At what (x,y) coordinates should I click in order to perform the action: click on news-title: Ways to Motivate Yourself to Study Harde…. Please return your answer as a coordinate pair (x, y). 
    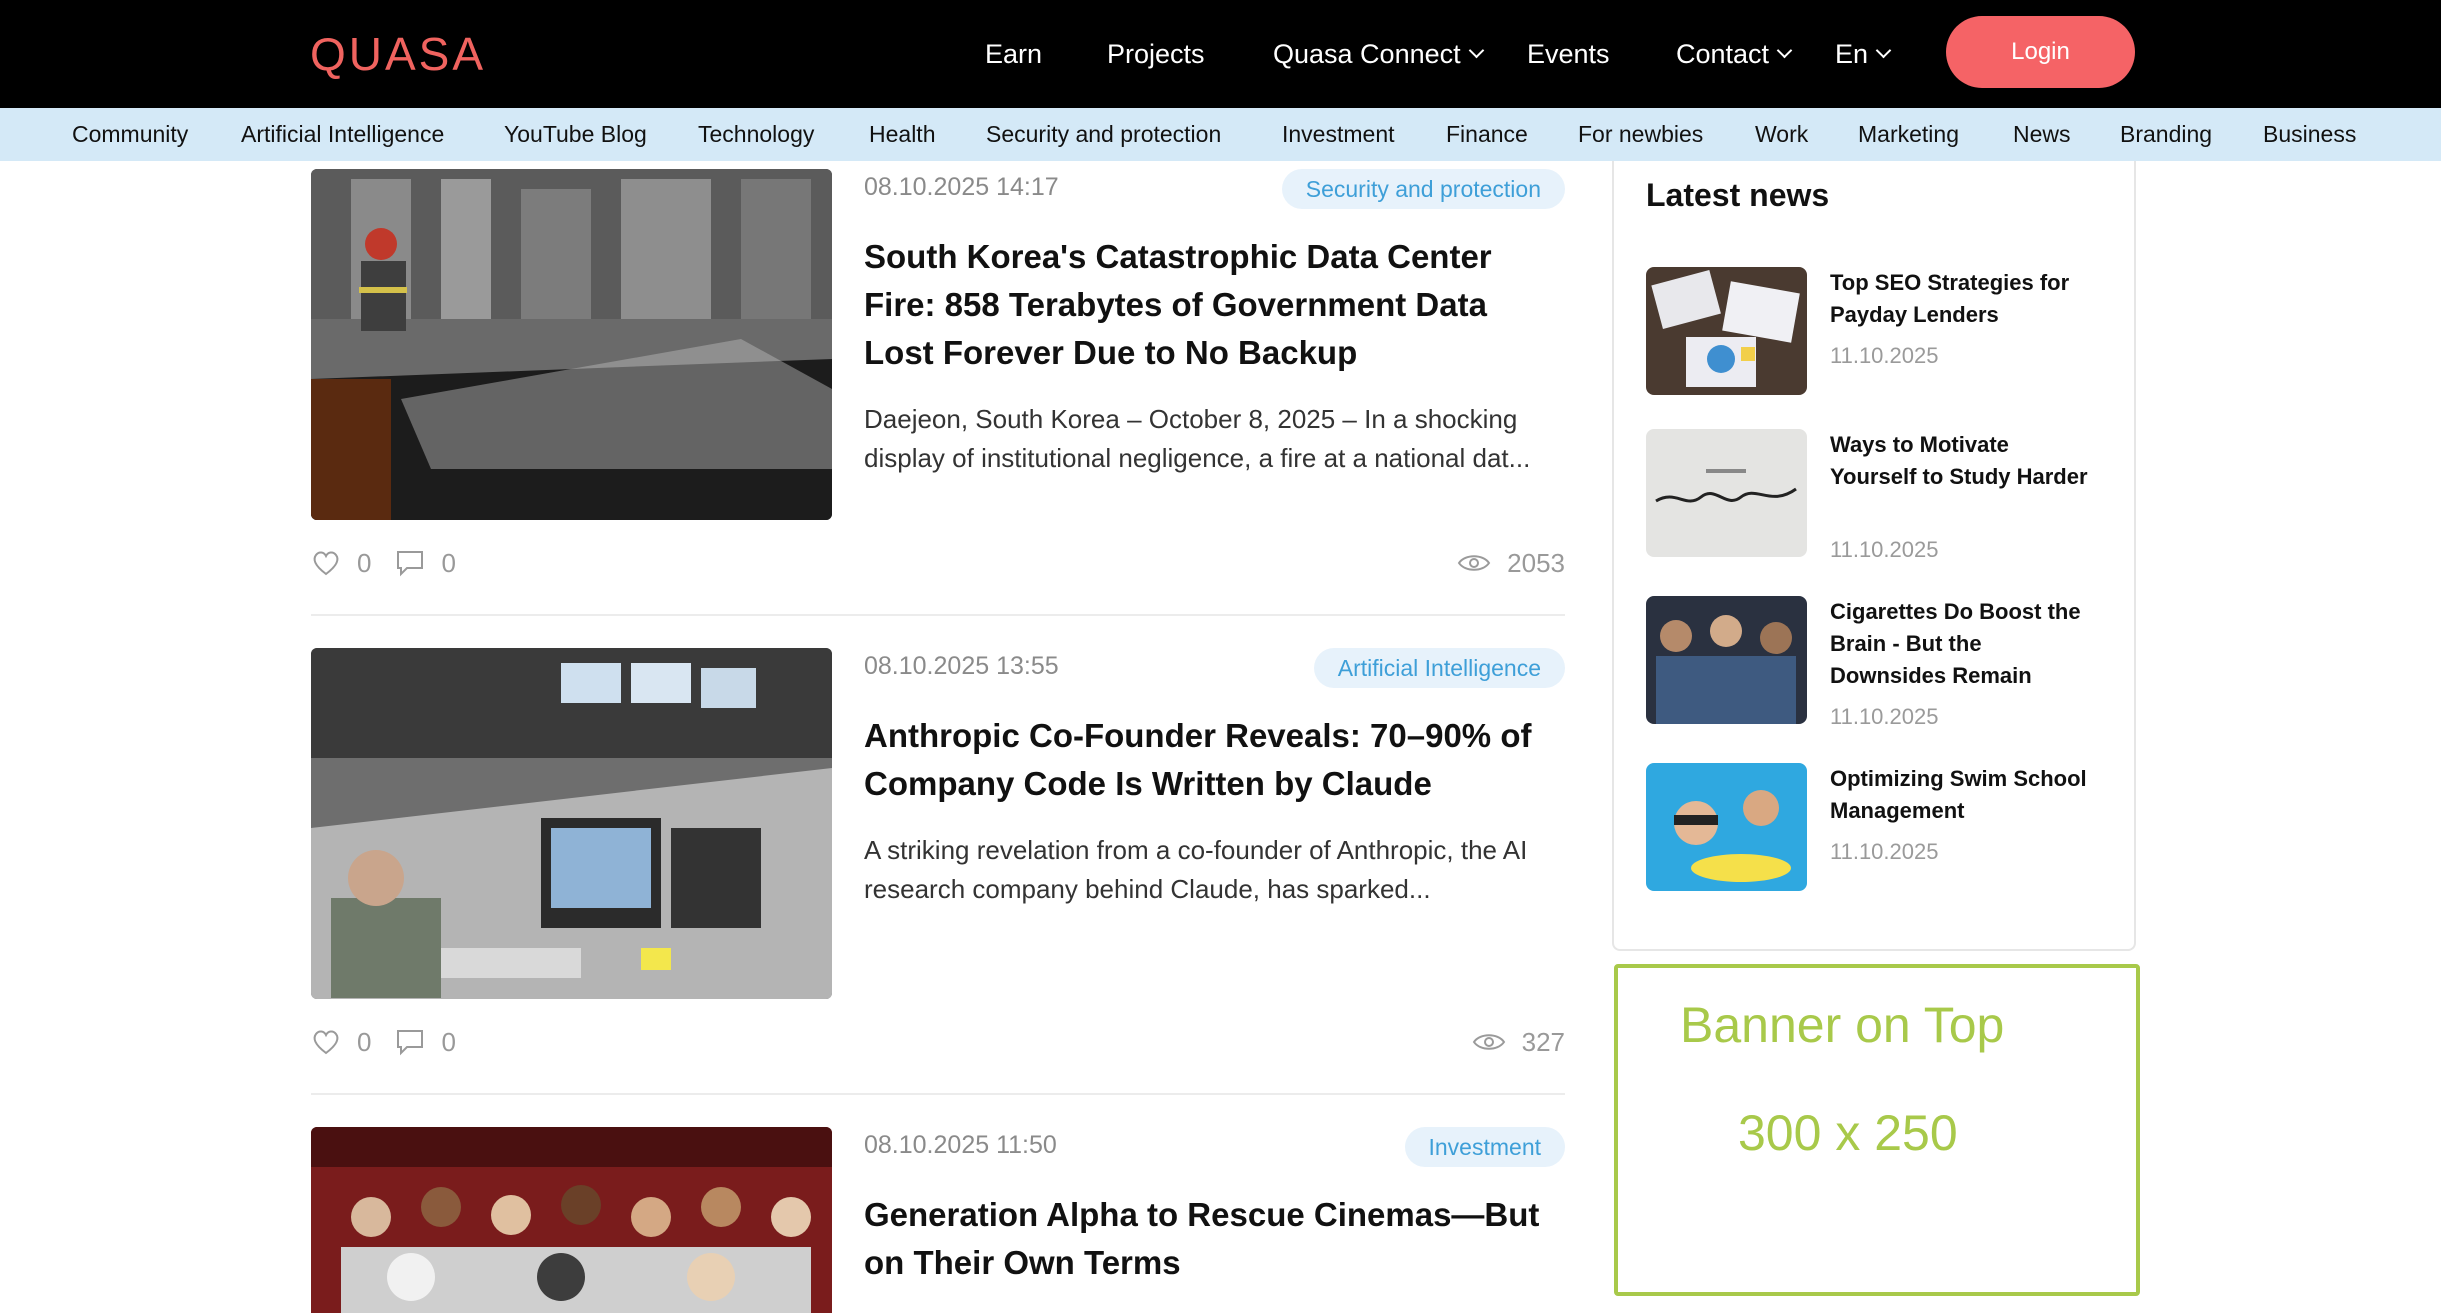
    Looking at the image, I should click on (1965, 461).